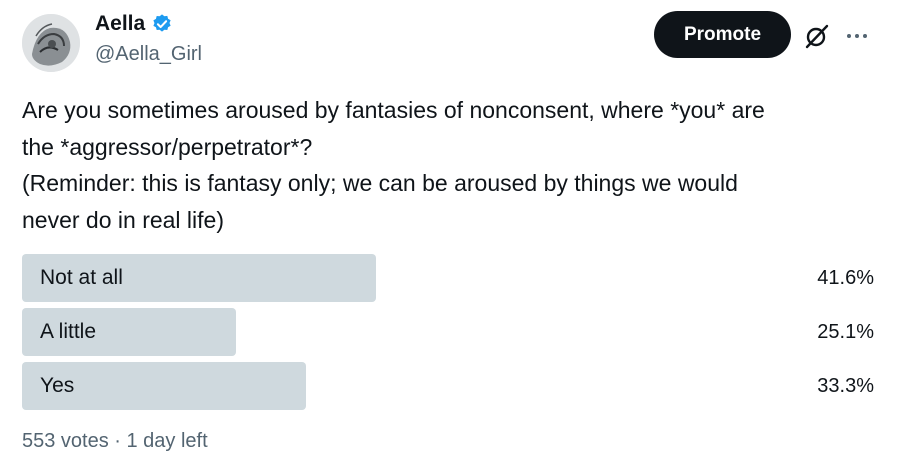  What do you see at coordinates (68, 331) in the screenshot?
I see `poll-option-label: A little` at bounding box center [68, 331].